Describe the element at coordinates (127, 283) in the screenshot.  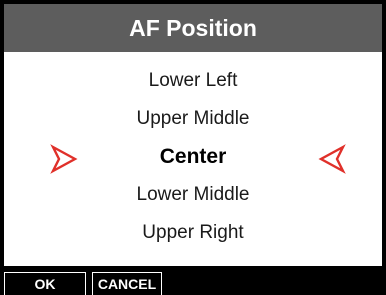
I see `cancel-softkey: CANCEL` at that location.